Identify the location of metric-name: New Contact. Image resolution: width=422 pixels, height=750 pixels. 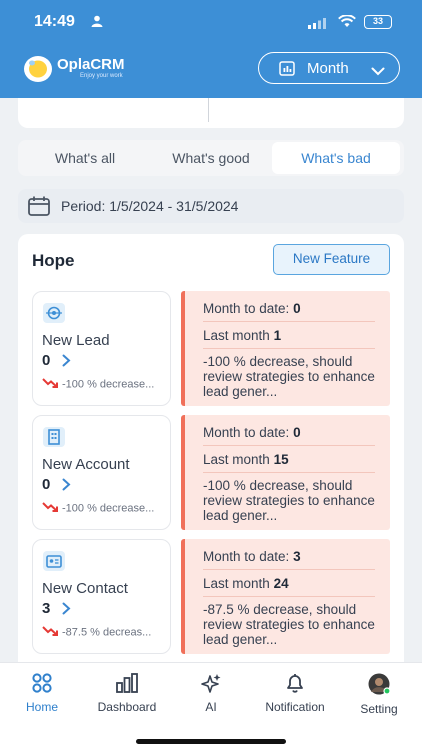
(85, 588).